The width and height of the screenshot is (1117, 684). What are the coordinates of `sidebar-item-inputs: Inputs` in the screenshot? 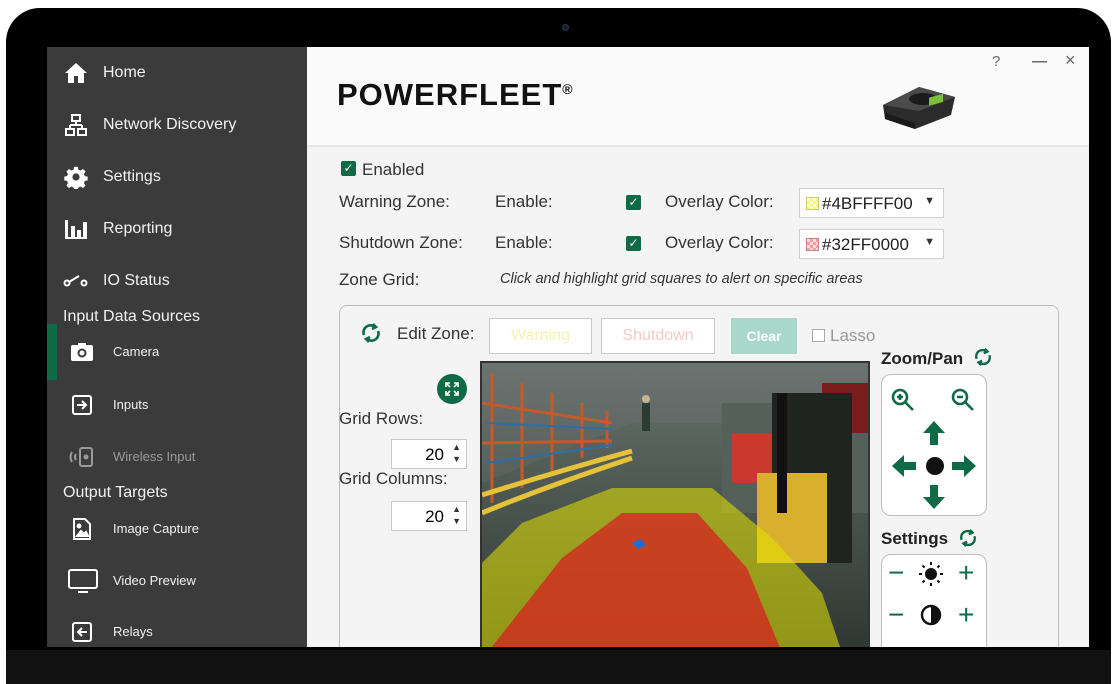 It's located at (177, 405).